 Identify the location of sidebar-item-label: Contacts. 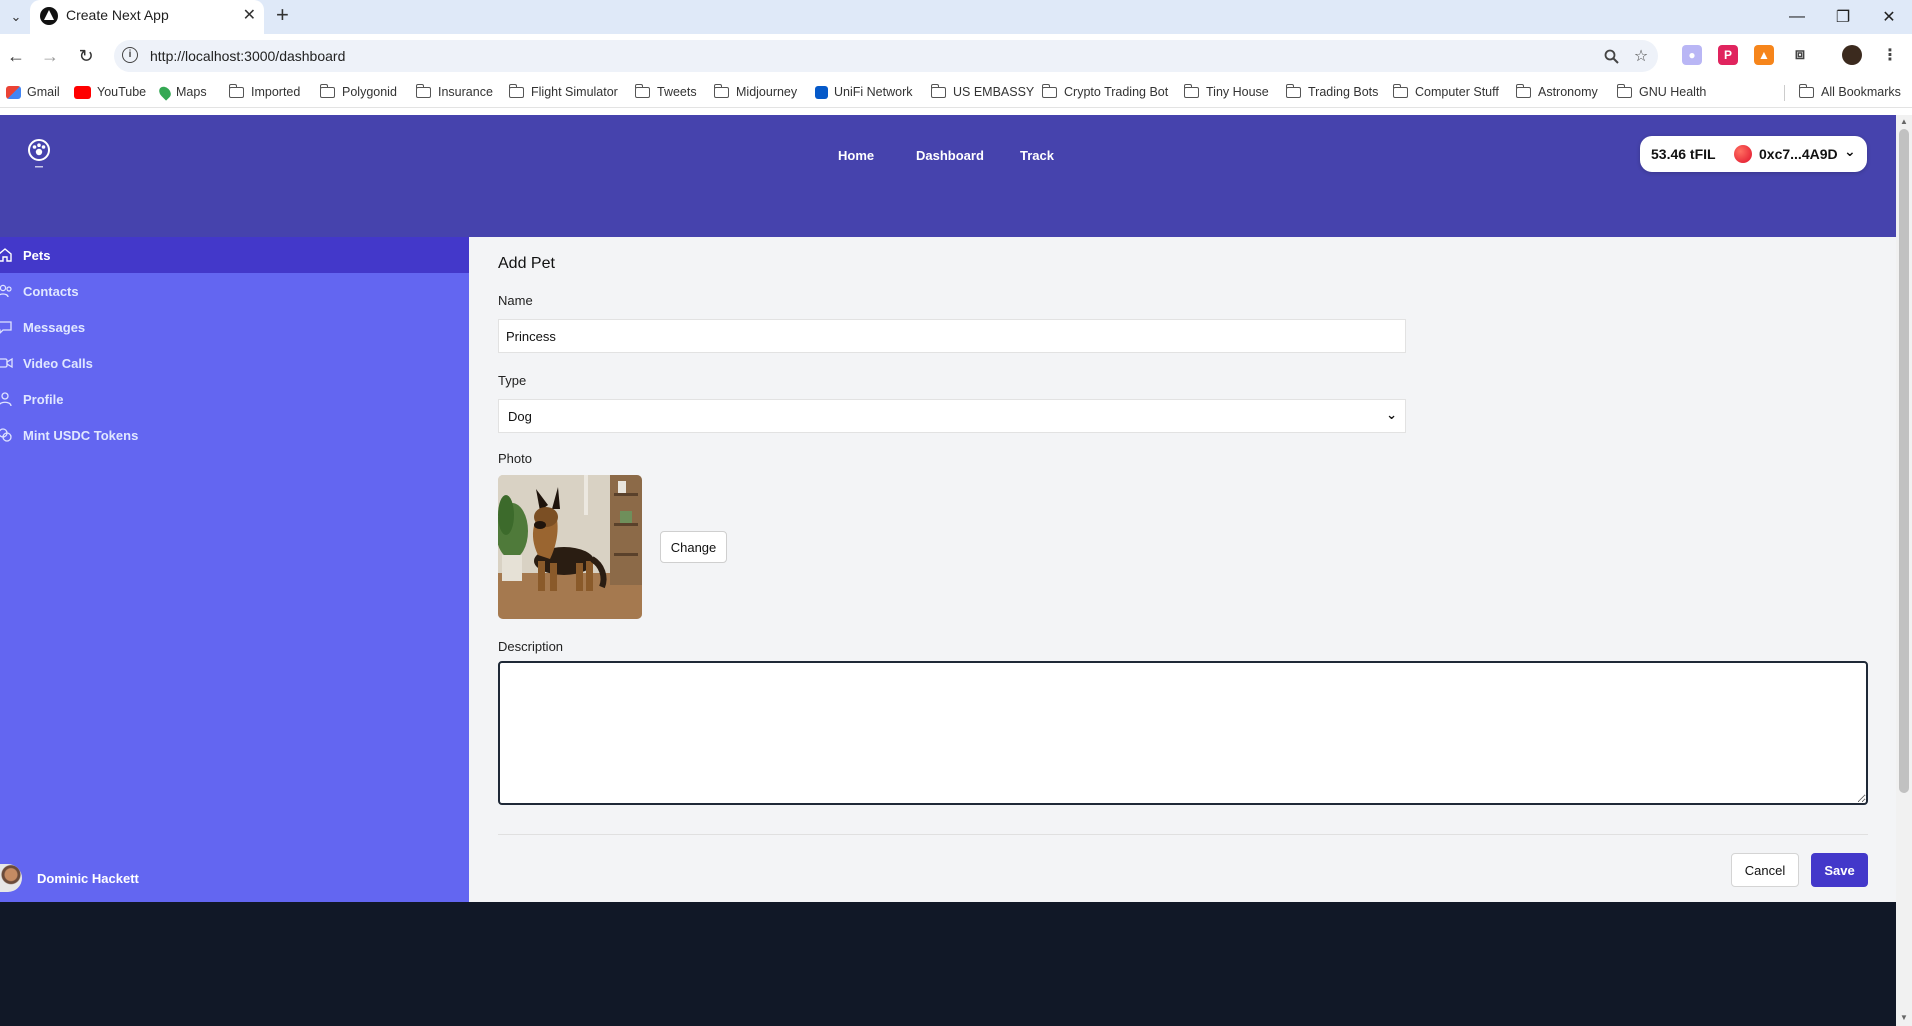
(51, 291).